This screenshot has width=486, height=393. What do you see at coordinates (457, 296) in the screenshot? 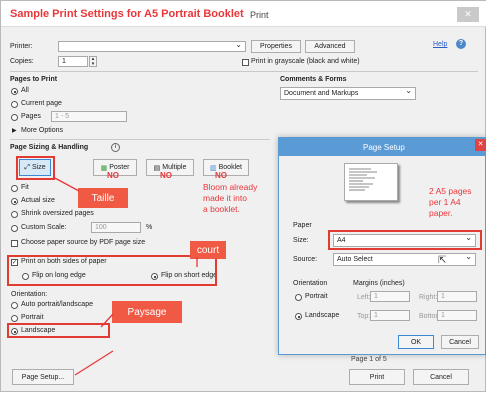
I see `margin-right-input: 1` at bounding box center [457, 296].